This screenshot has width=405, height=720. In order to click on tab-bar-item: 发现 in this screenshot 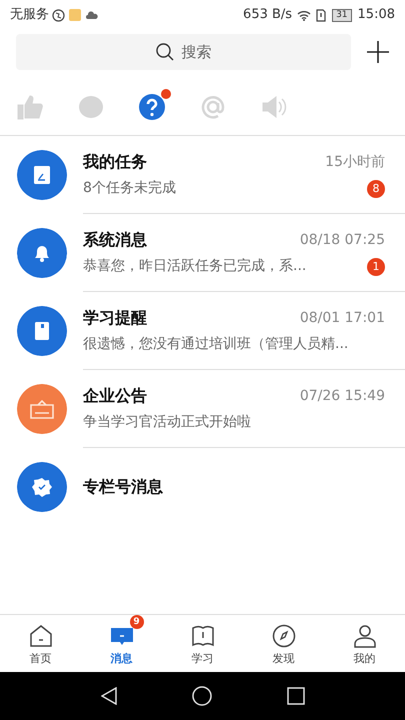, I will do `click(284, 643)`.